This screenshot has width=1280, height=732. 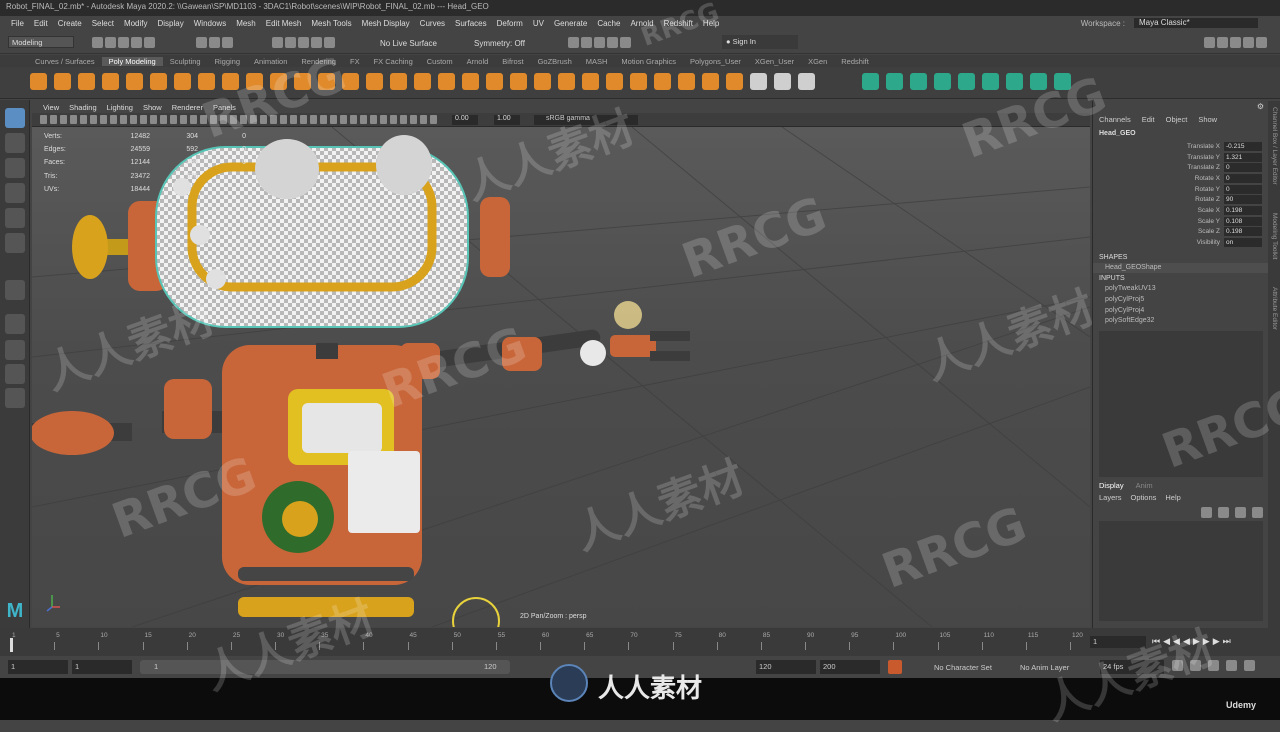 I want to click on menu-create: Create, so click(x=70, y=23).